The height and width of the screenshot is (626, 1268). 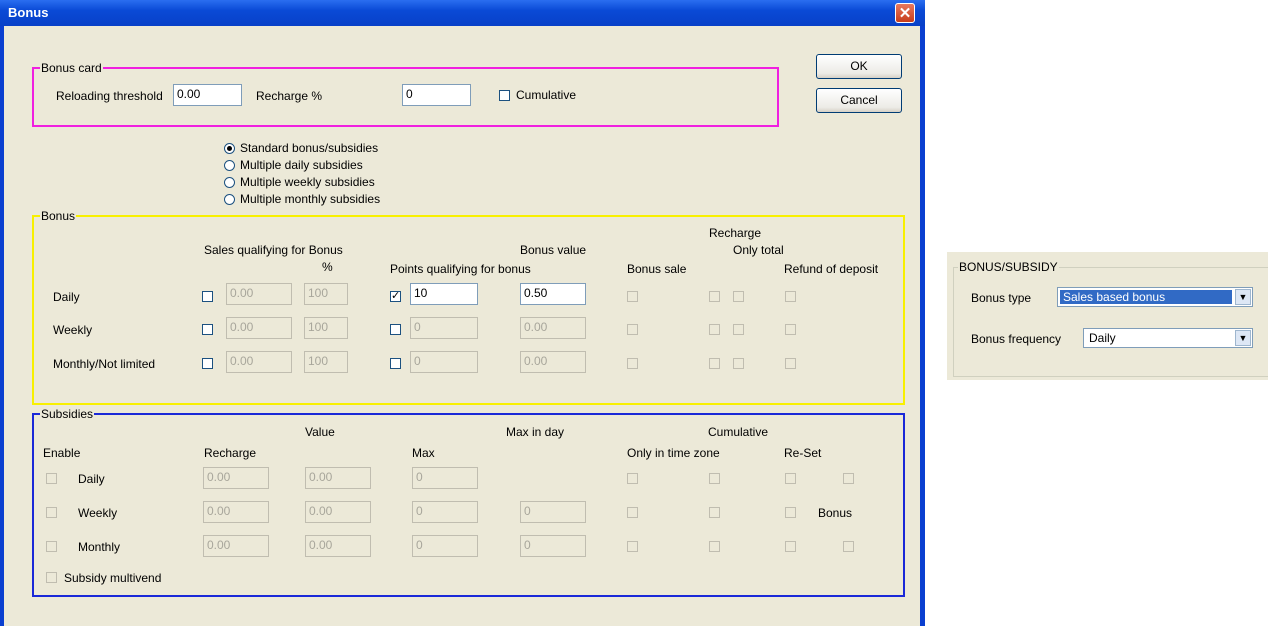 What do you see at coordinates (444, 328) in the screenshot?
I see `points-input-weekly: 0` at bounding box center [444, 328].